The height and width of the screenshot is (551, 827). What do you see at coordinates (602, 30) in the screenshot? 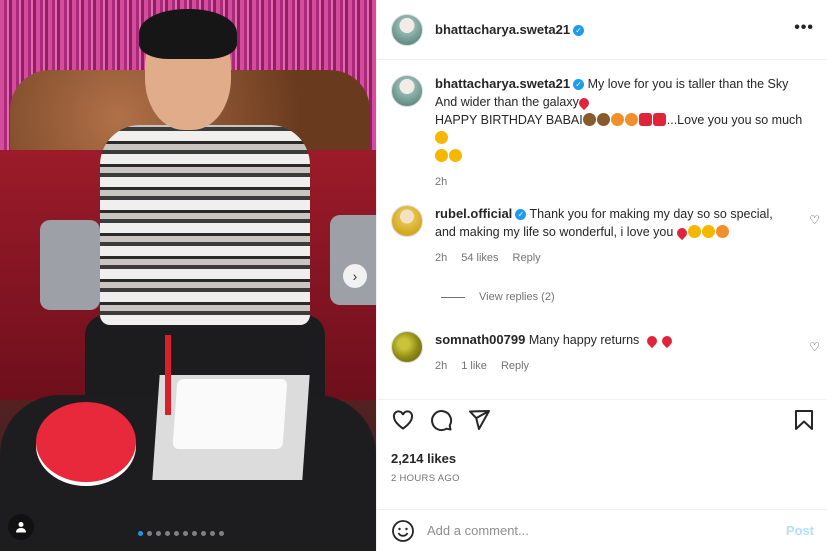
I see `post-header: bhattacharya.sweta21 ✓ •••` at bounding box center [602, 30].